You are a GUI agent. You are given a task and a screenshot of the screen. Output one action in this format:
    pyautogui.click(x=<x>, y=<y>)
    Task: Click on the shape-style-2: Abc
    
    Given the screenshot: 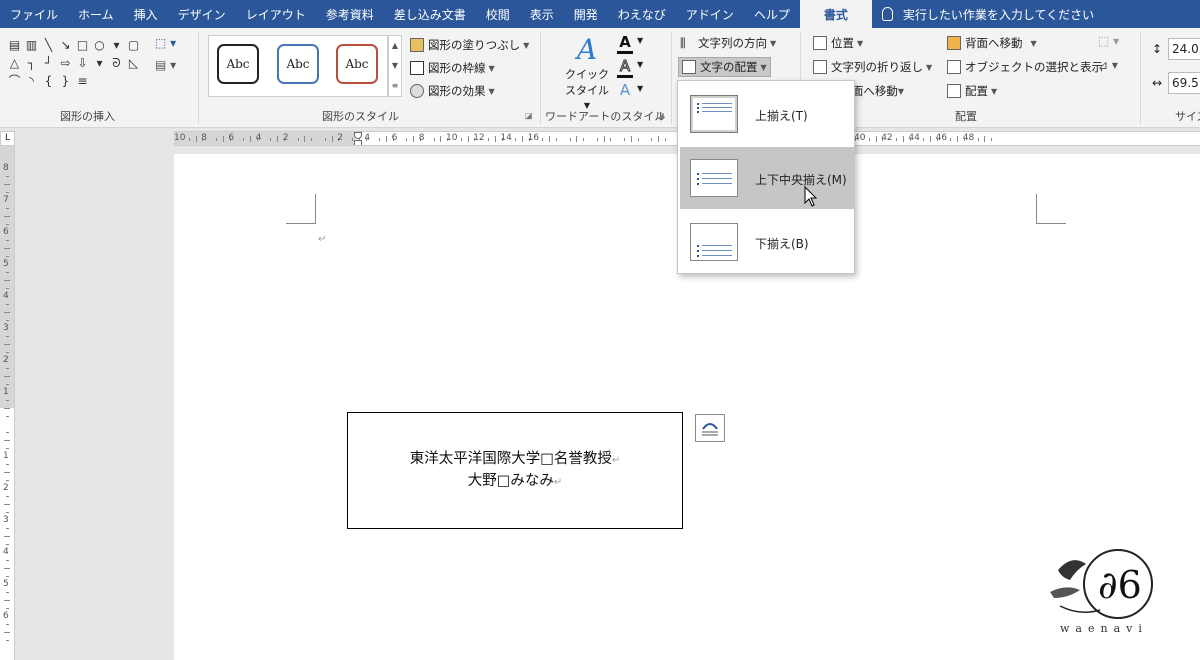 What is the action you would take?
    pyautogui.click(x=298, y=64)
    